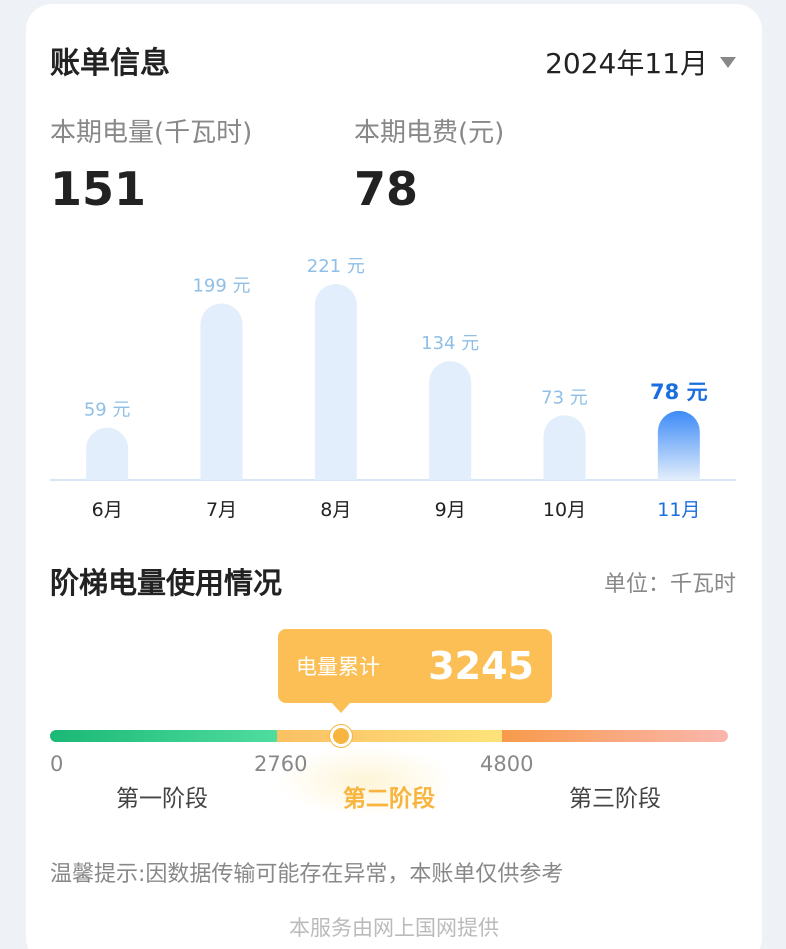  Describe the element at coordinates (389, 799) in the screenshot. I see `stage-2-label: 第二阶段` at that location.